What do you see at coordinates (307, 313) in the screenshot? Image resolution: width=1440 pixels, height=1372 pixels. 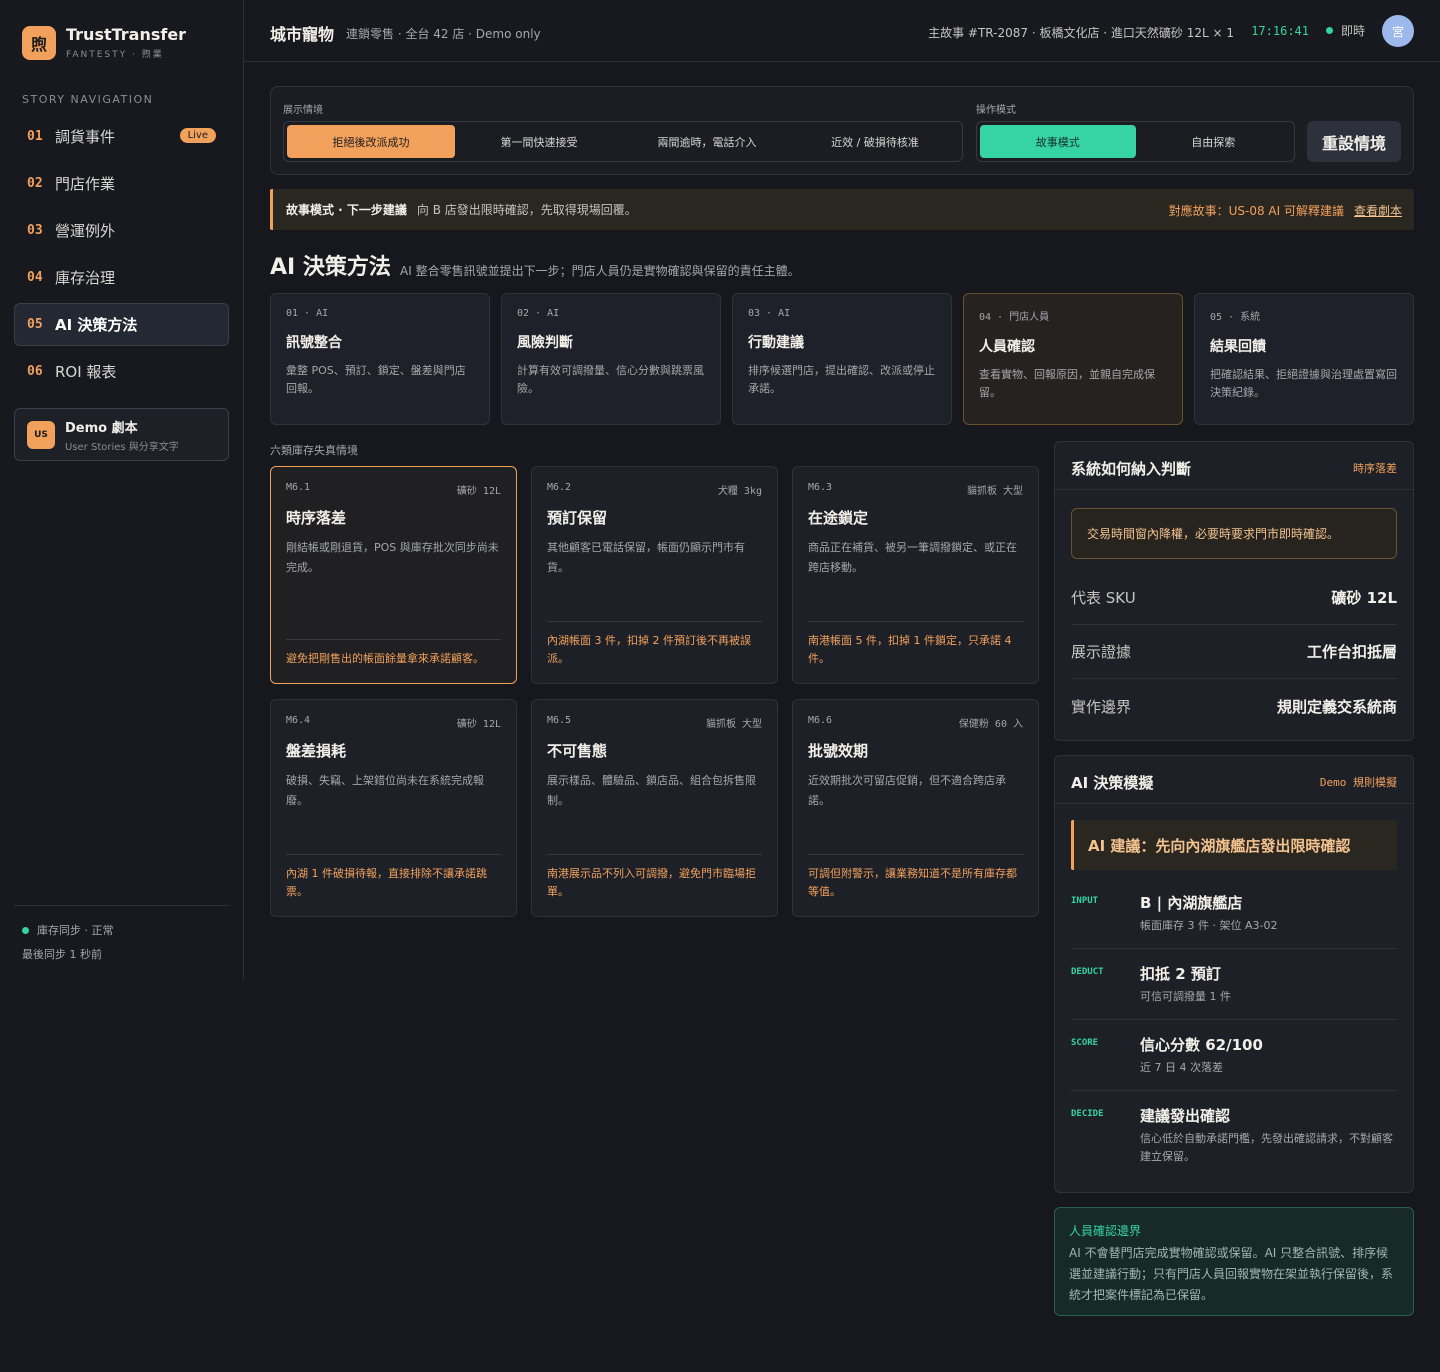 I see `step-tag: 01 · AI` at bounding box center [307, 313].